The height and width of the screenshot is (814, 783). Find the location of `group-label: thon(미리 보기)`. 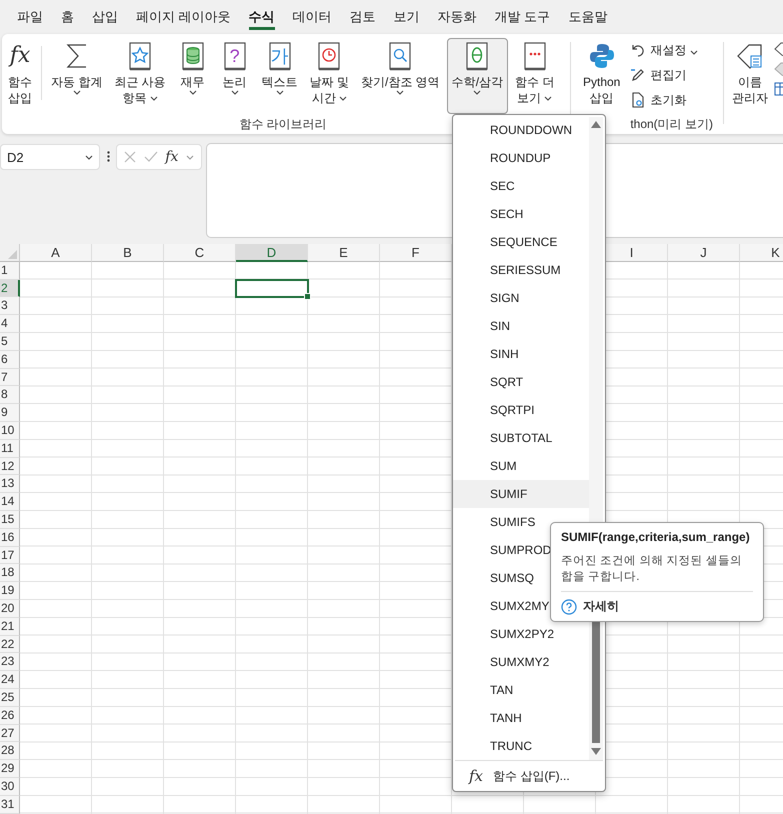

group-label: thon(미리 보기) is located at coordinates (671, 124).